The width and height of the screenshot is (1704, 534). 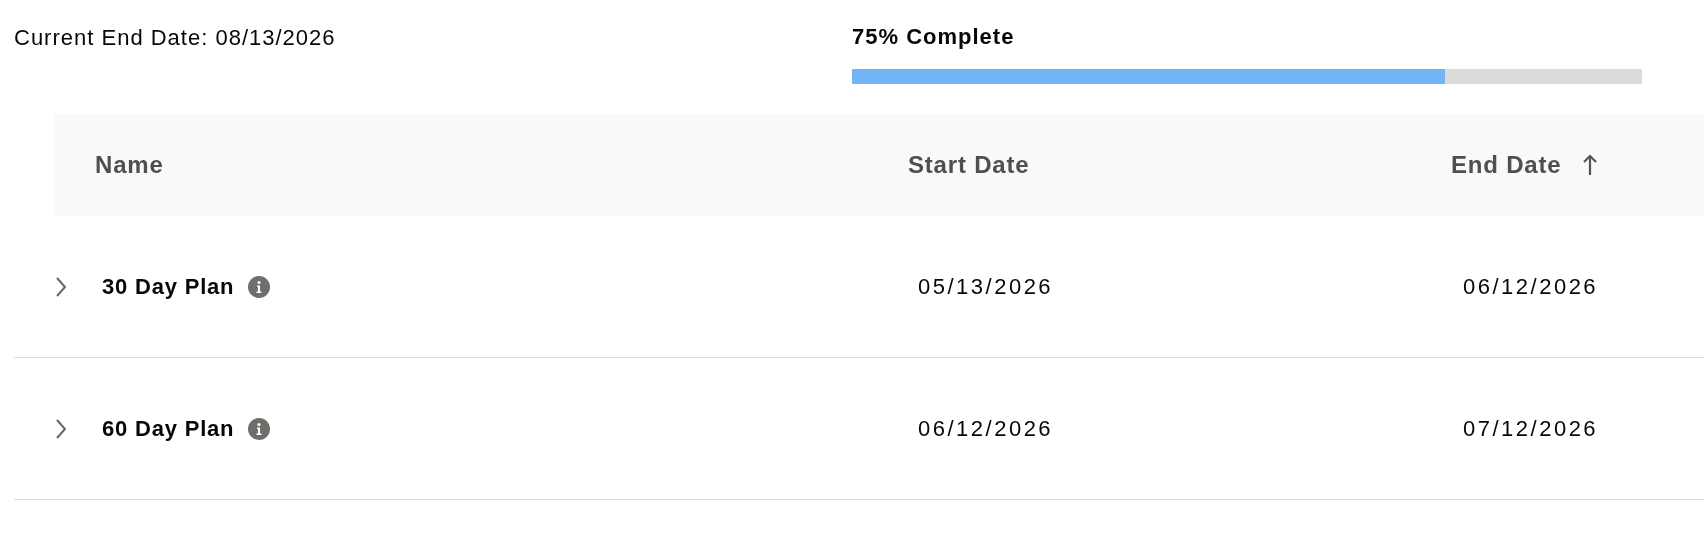 I want to click on plan-name: 30 Day Plan, so click(x=168, y=286).